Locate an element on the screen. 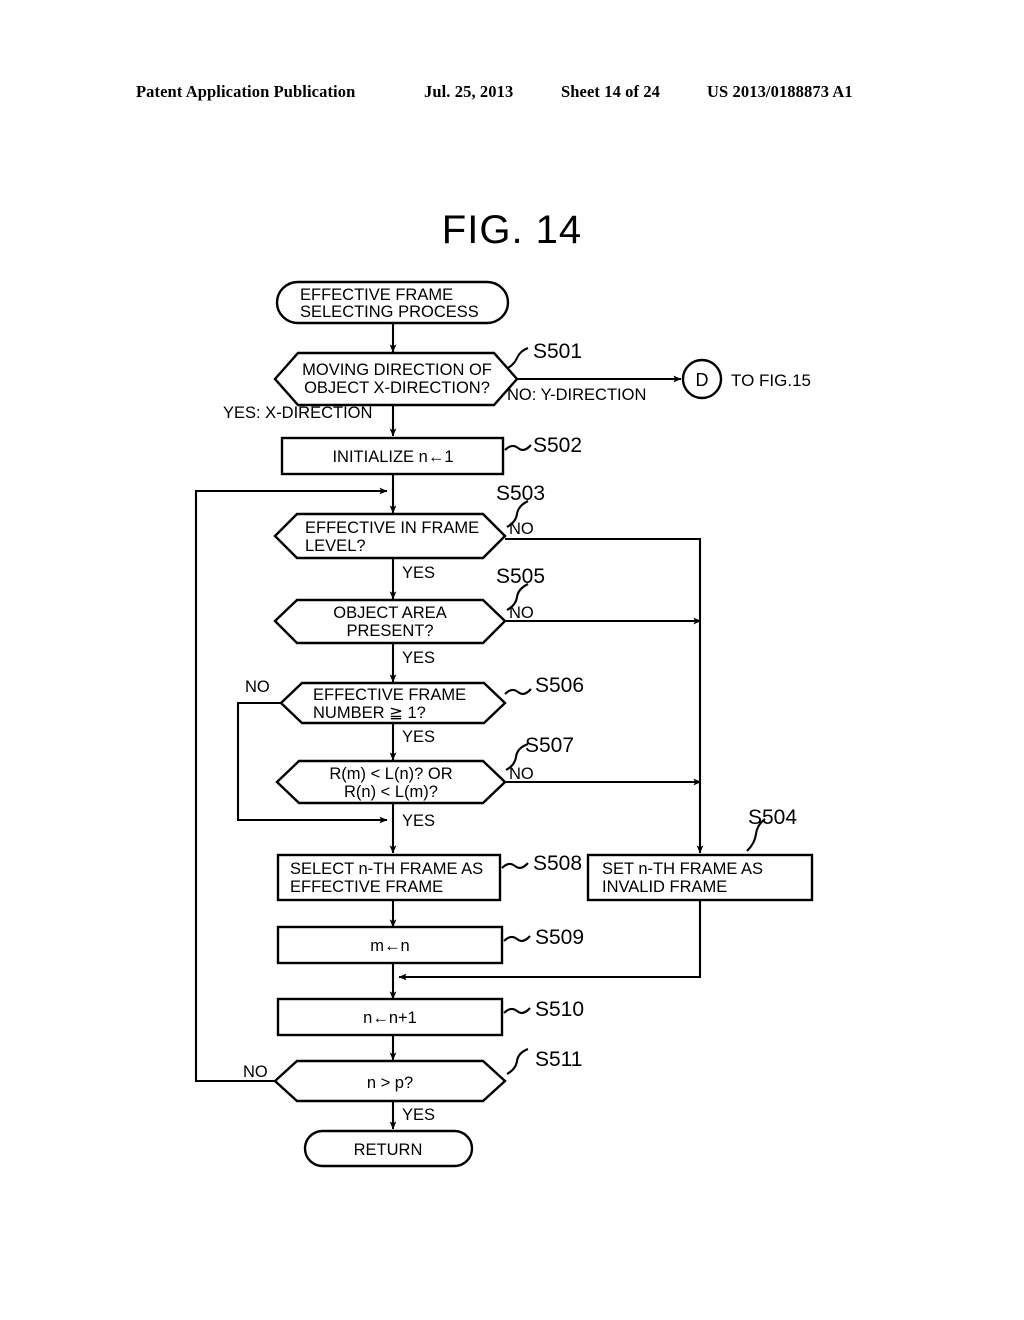  step-label-s501: S501 is located at coordinates (557, 351).